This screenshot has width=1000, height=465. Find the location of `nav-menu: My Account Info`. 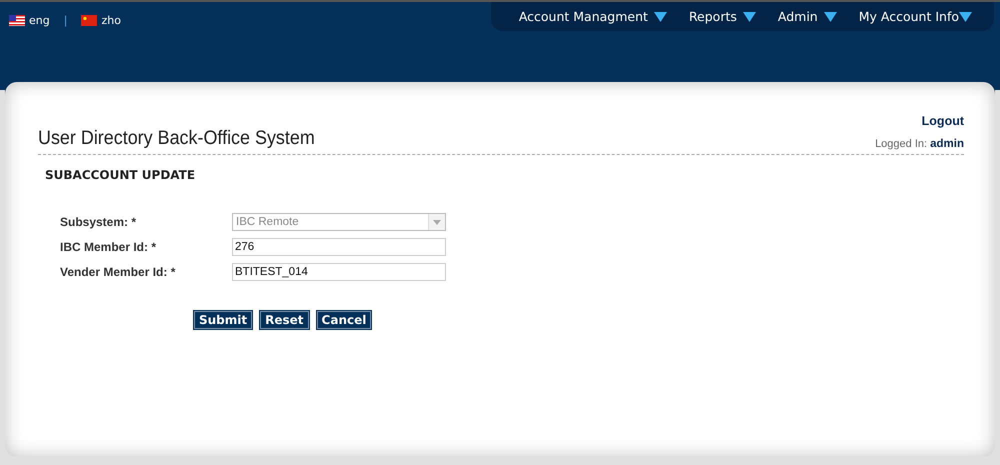

nav-menu: My Account Info is located at coordinates (915, 19).